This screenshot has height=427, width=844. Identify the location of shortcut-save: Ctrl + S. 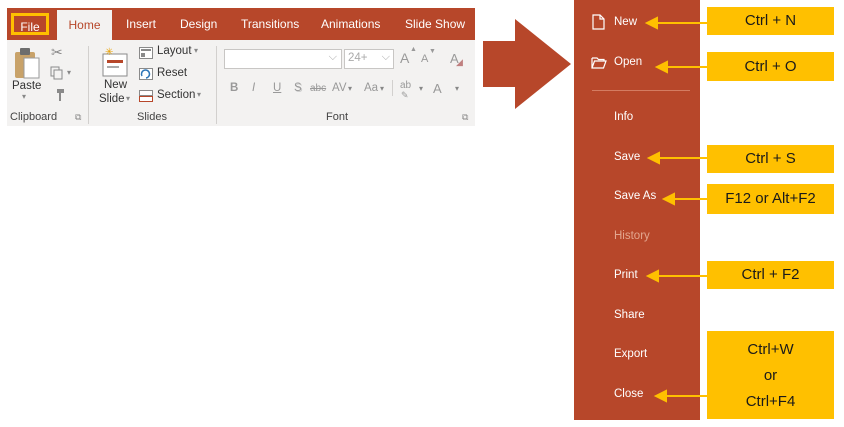
(770, 159).